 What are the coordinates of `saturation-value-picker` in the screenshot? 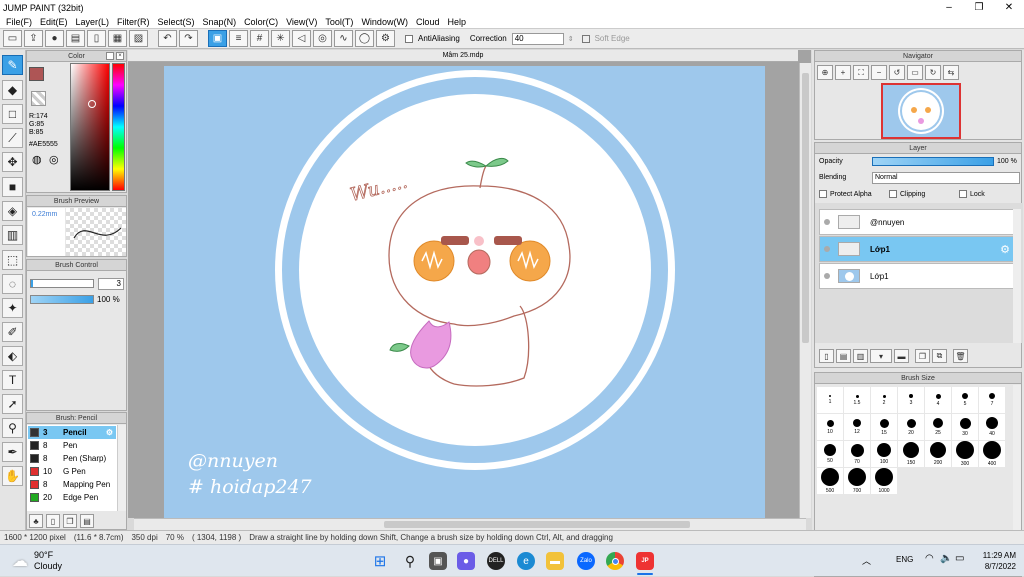 It's located at (90, 127).